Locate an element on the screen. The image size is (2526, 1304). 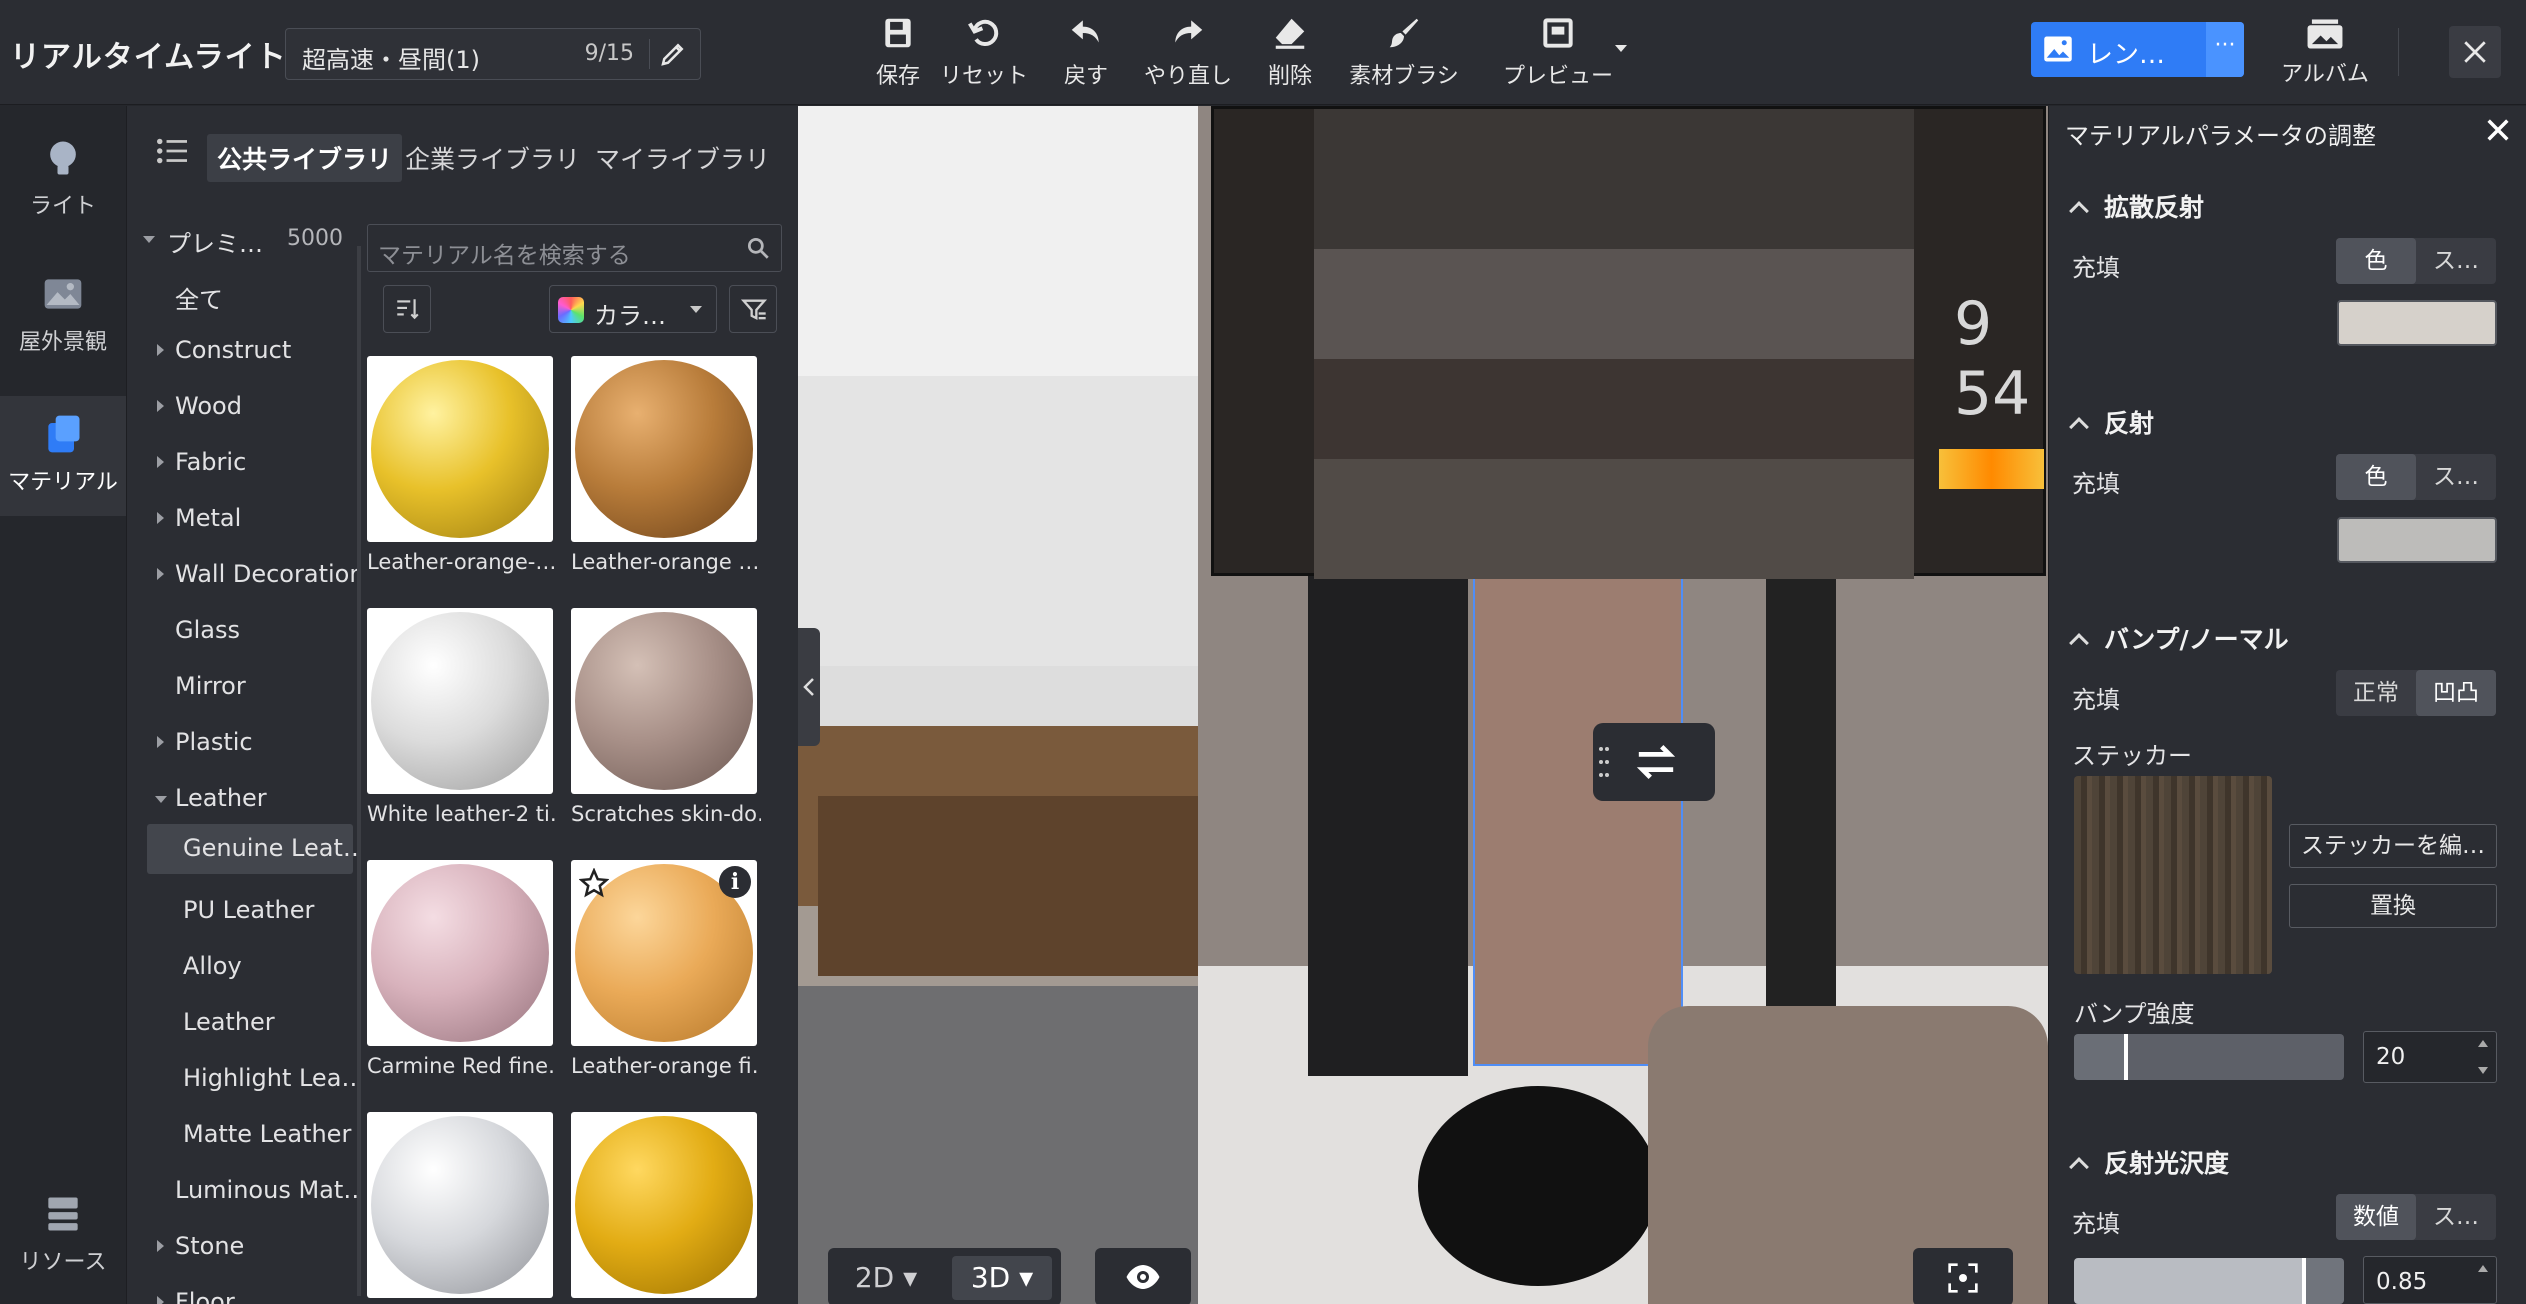
view-2d-button: 2D ▾ is located at coordinates (886, 1278).